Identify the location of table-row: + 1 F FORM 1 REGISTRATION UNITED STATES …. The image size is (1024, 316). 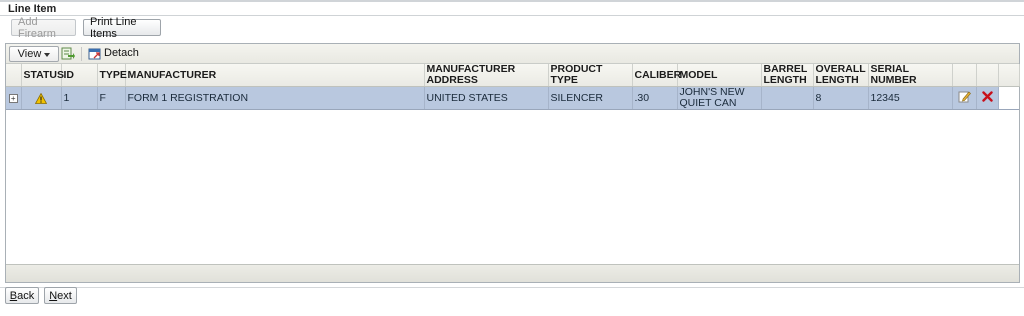
(512, 98).